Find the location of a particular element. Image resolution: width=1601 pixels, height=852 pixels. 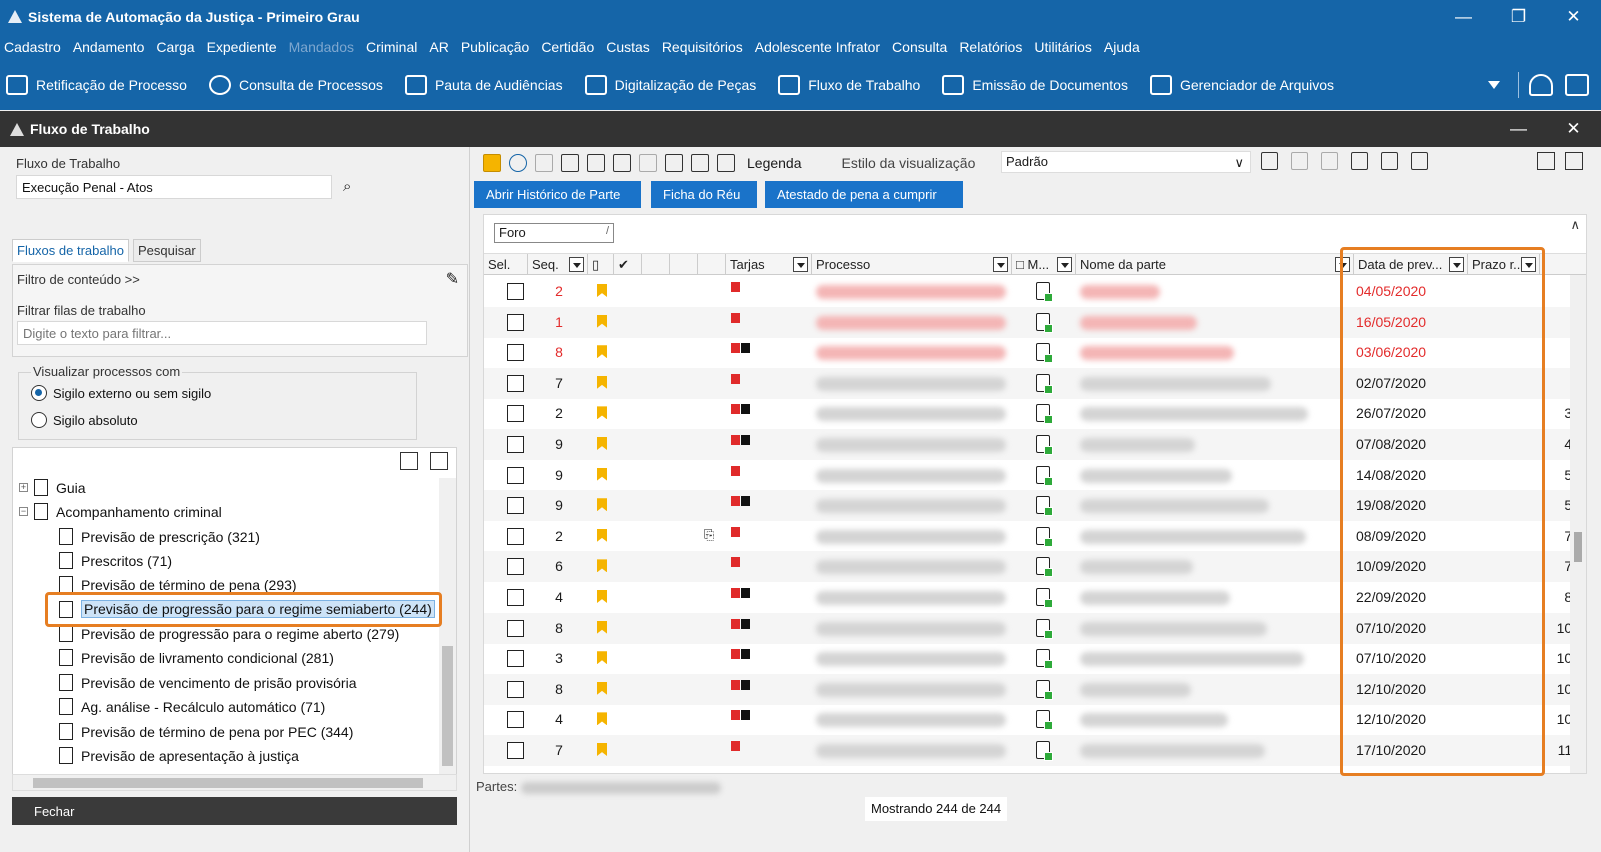

menu-requisitorios: Requisitórios is located at coordinates (702, 47).